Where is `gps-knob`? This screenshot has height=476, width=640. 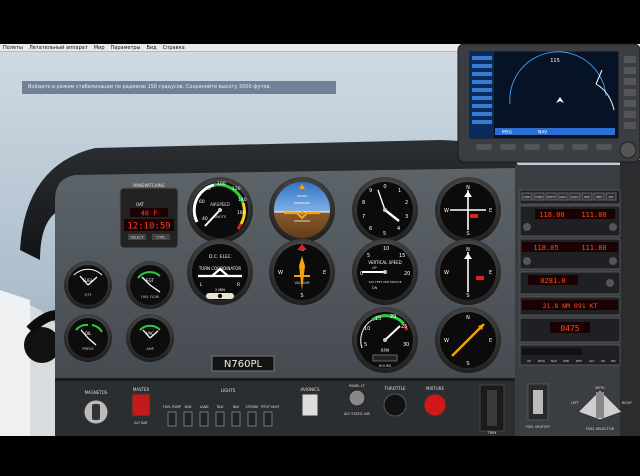 gps-knob is located at coordinates (628, 150).